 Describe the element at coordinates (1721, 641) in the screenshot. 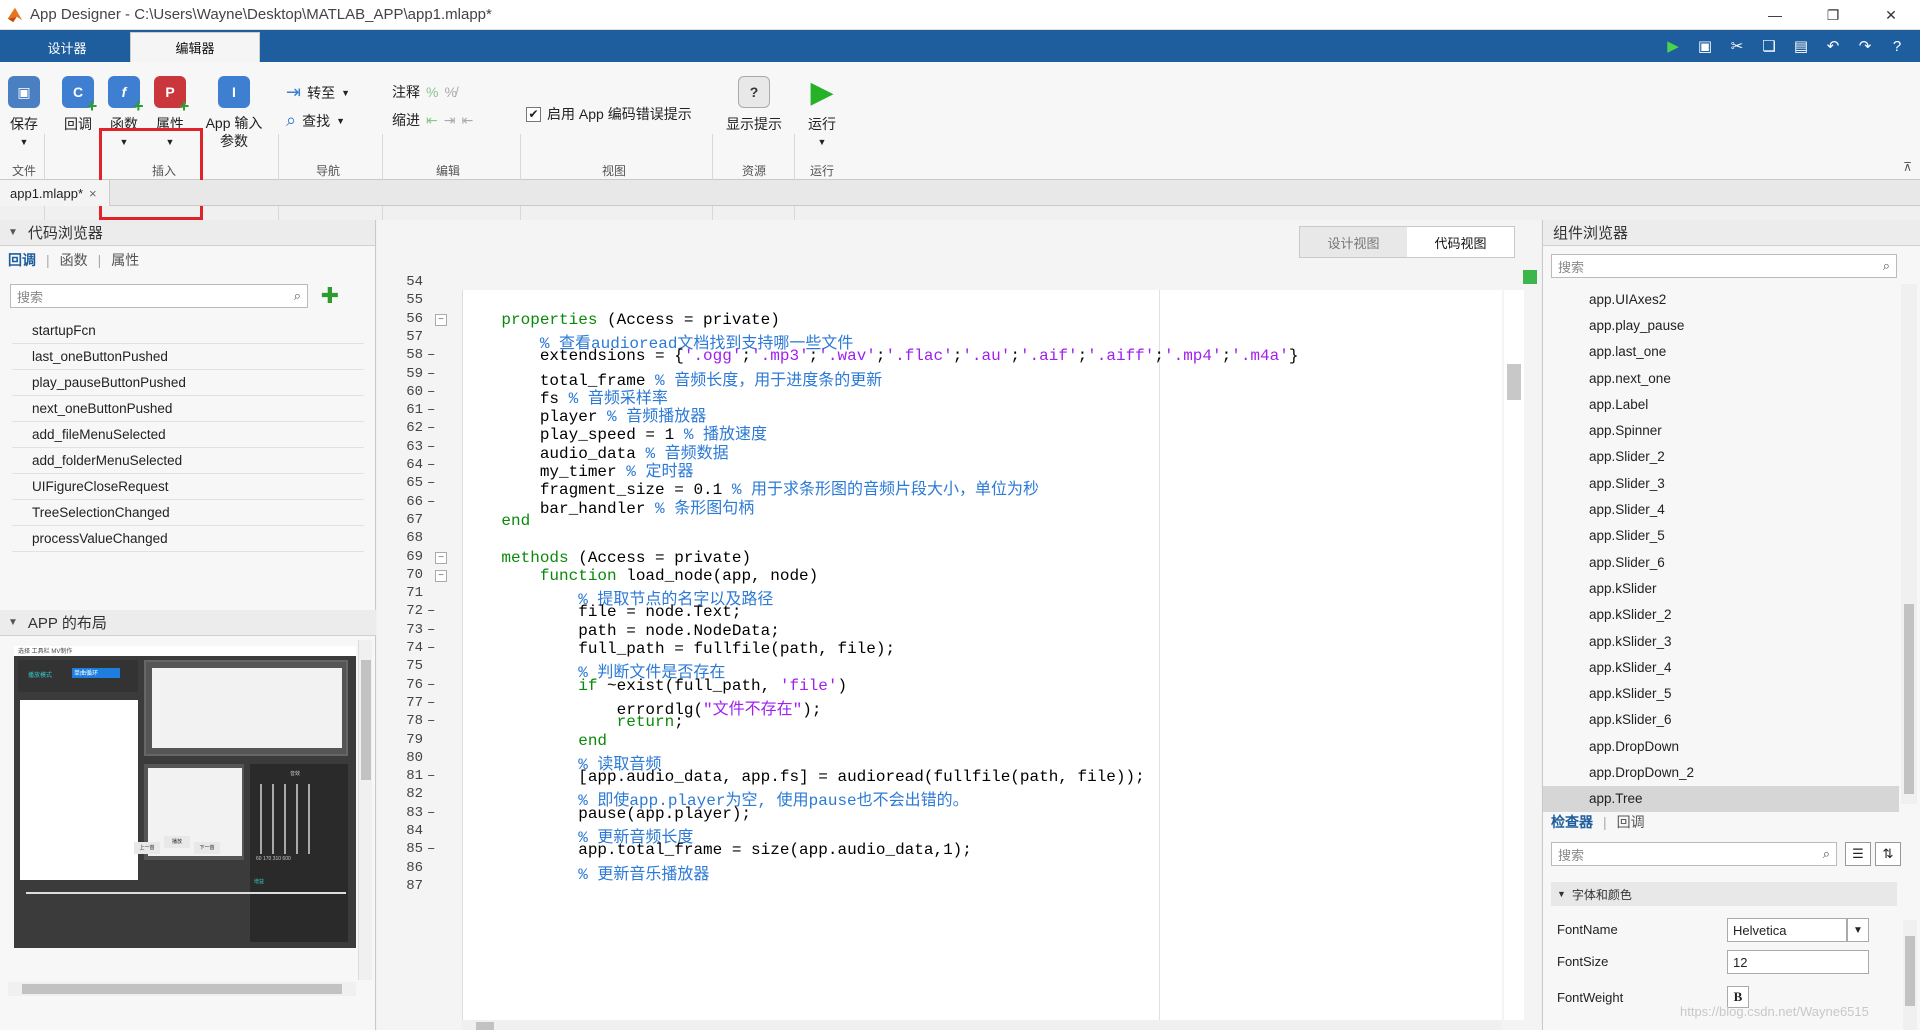

I see `component-list-item: app.kSlider_3` at that location.